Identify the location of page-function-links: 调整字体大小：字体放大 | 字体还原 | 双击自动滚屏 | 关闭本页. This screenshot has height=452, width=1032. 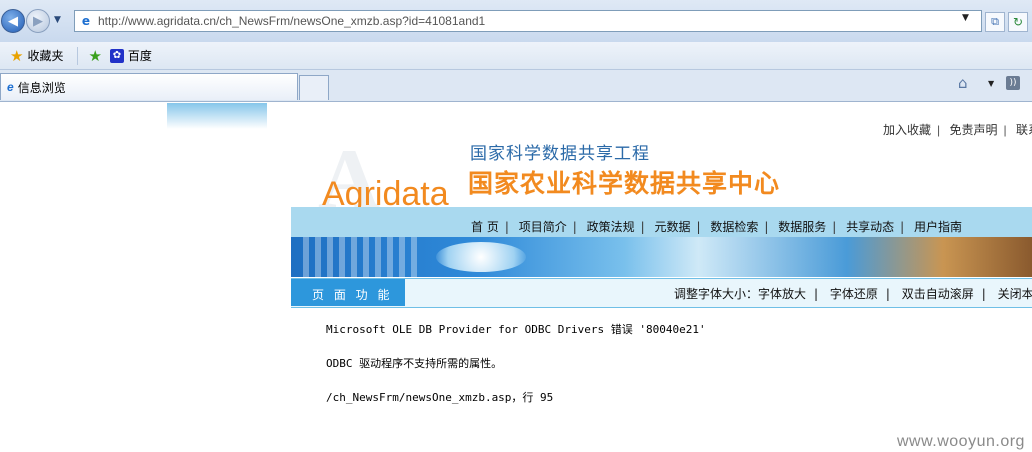
(853, 293).